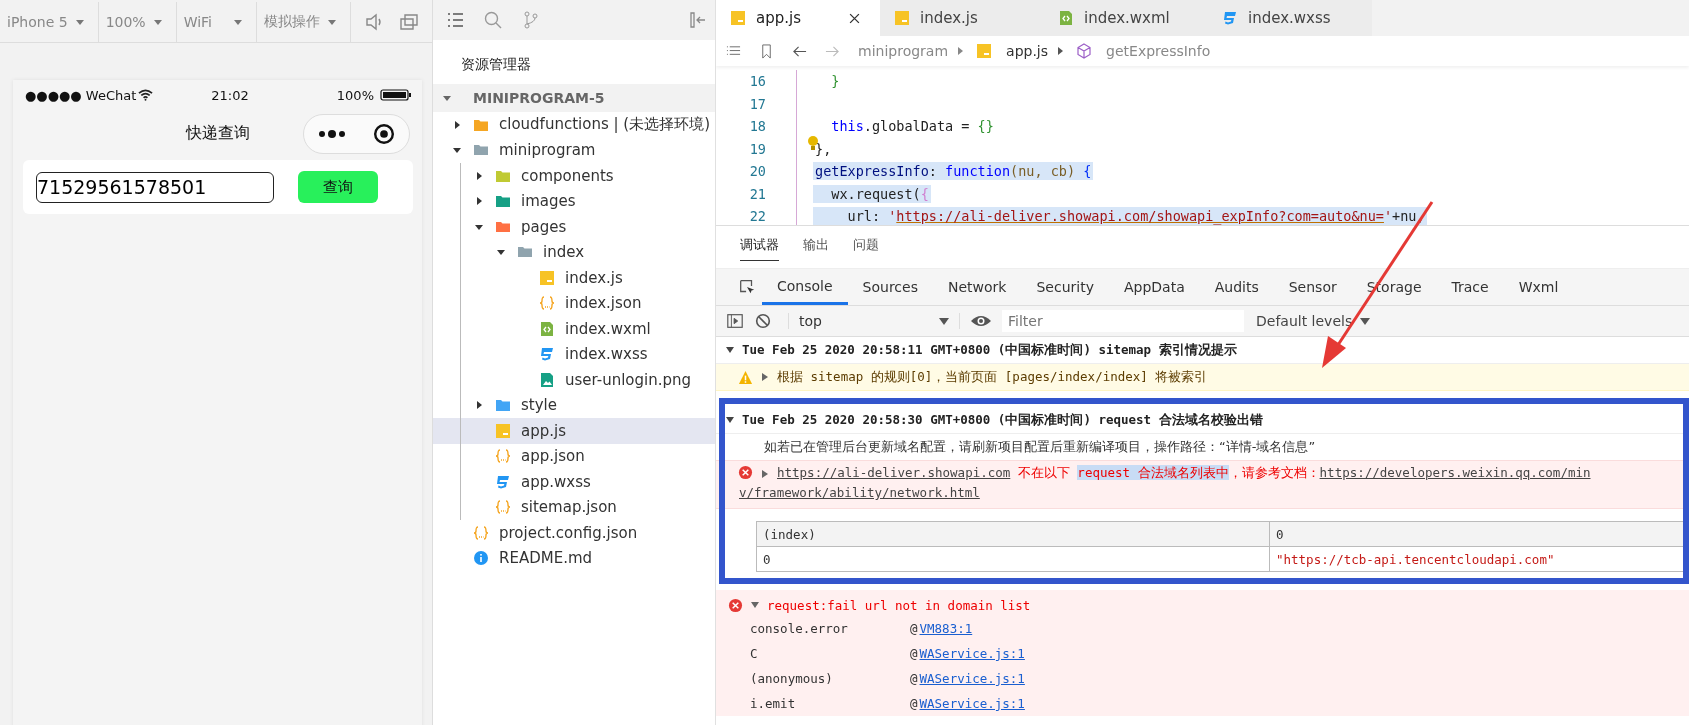  What do you see at coordinates (574, 125) in the screenshot?
I see `tree-item: cloudfunctions | (未选择环境)` at bounding box center [574, 125].